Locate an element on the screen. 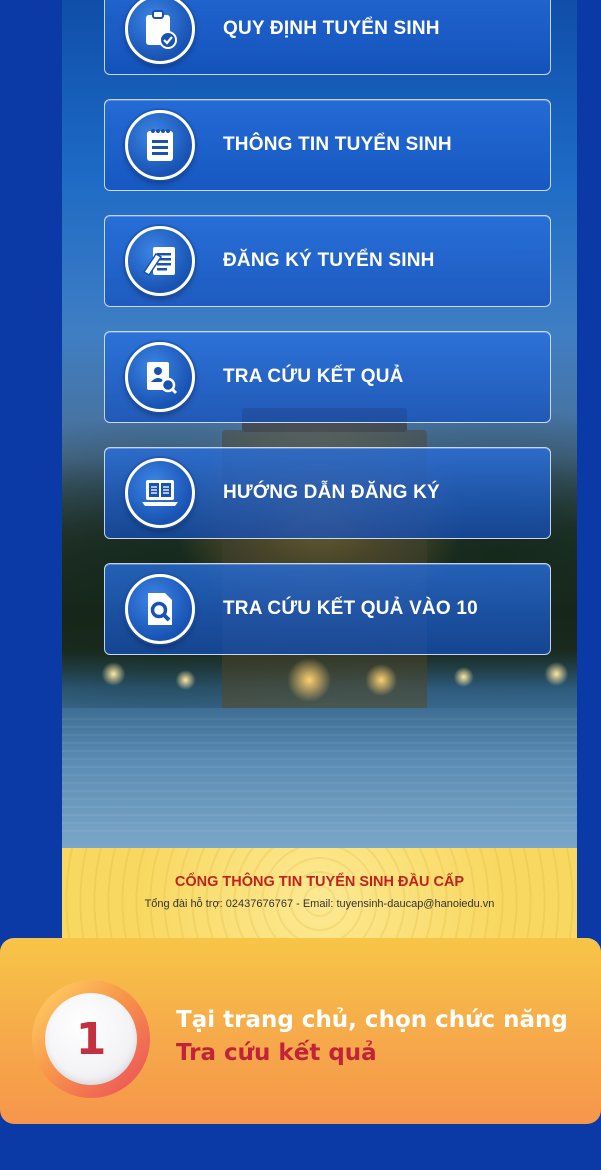  step-text-highlight: Tra cứu kết quả is located at coordinates (276, 1053).